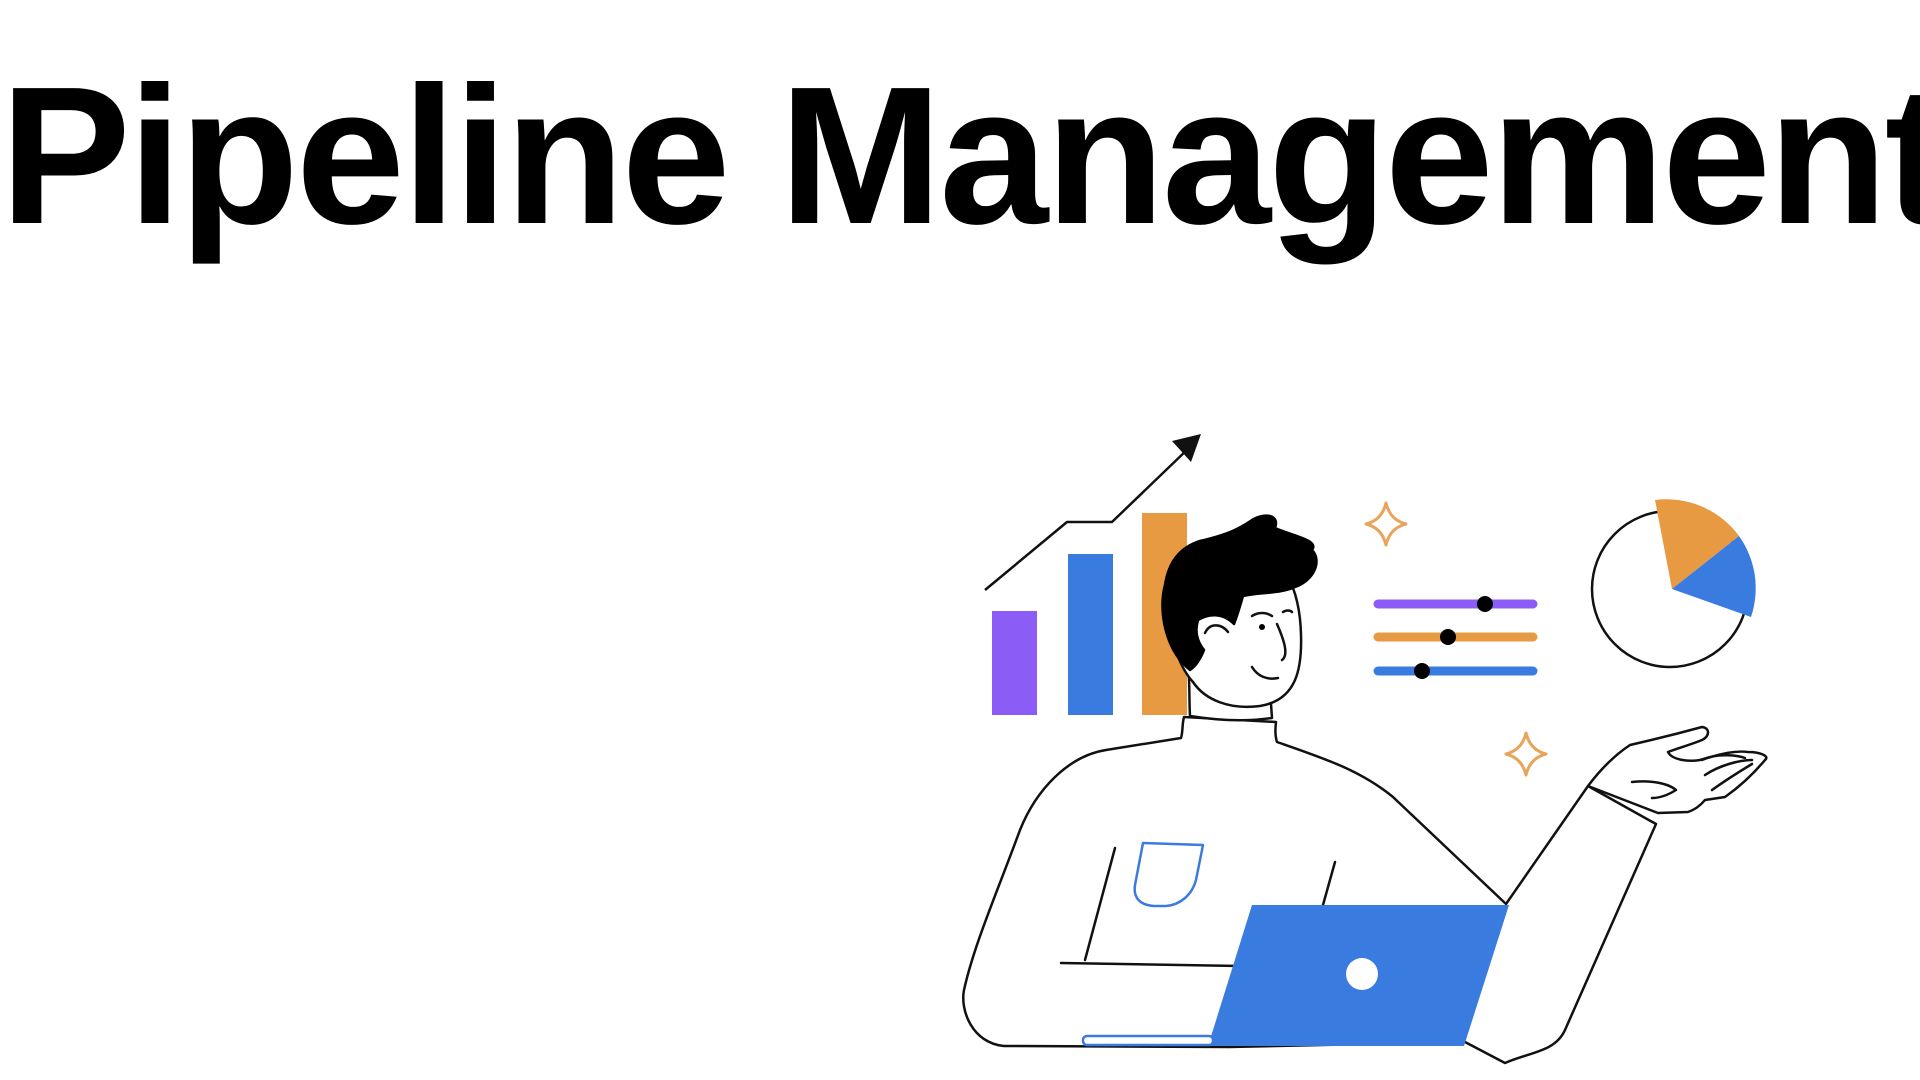 Image resolution: width=1920 pixels, height=1080 pixels. I want to click on growth-arrow-head, so click(1186, 448).